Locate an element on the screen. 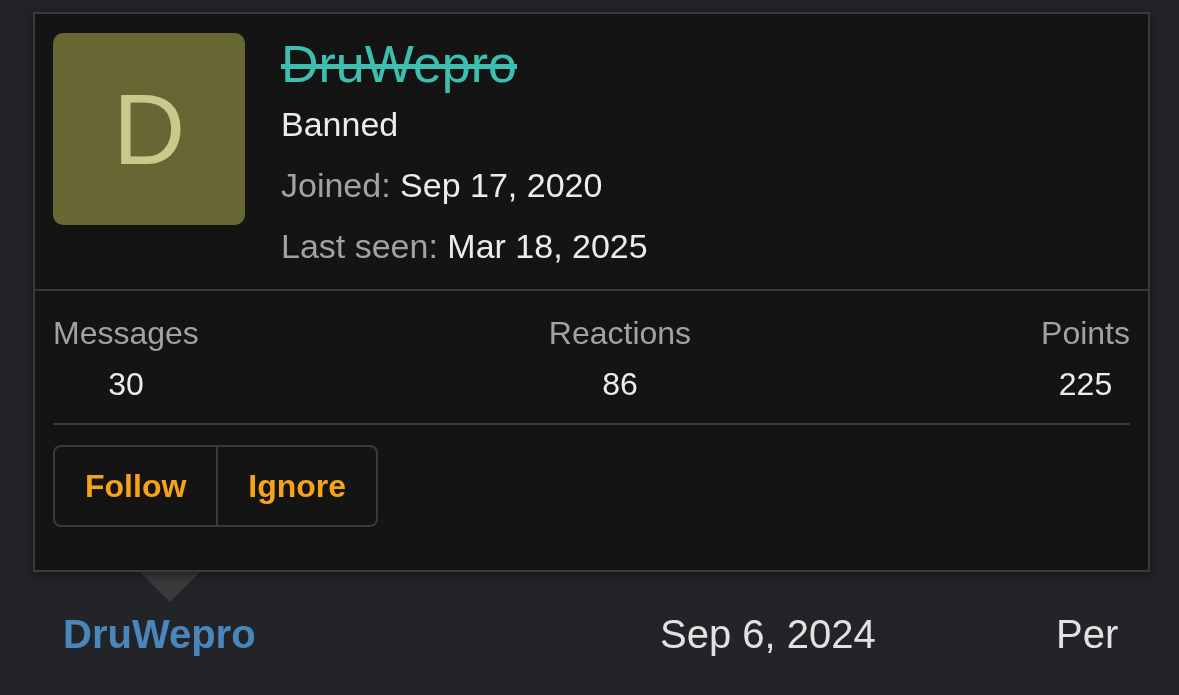 Image resolution: width=1179 pixels, height=695 pixels. stat-value: 225 is located at coordinates (1085, 384).